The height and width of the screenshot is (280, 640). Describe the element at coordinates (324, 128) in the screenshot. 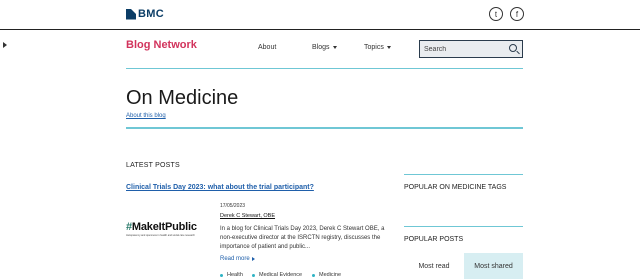

I see `title-divider` at that location.